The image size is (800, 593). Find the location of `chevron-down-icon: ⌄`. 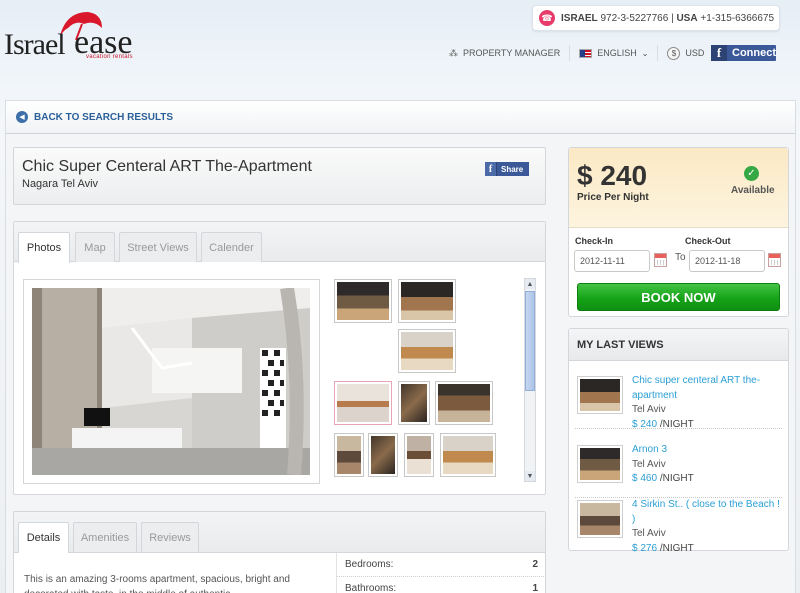

chevron-down-icon: ⌄ is located at coordinates (645, 53).